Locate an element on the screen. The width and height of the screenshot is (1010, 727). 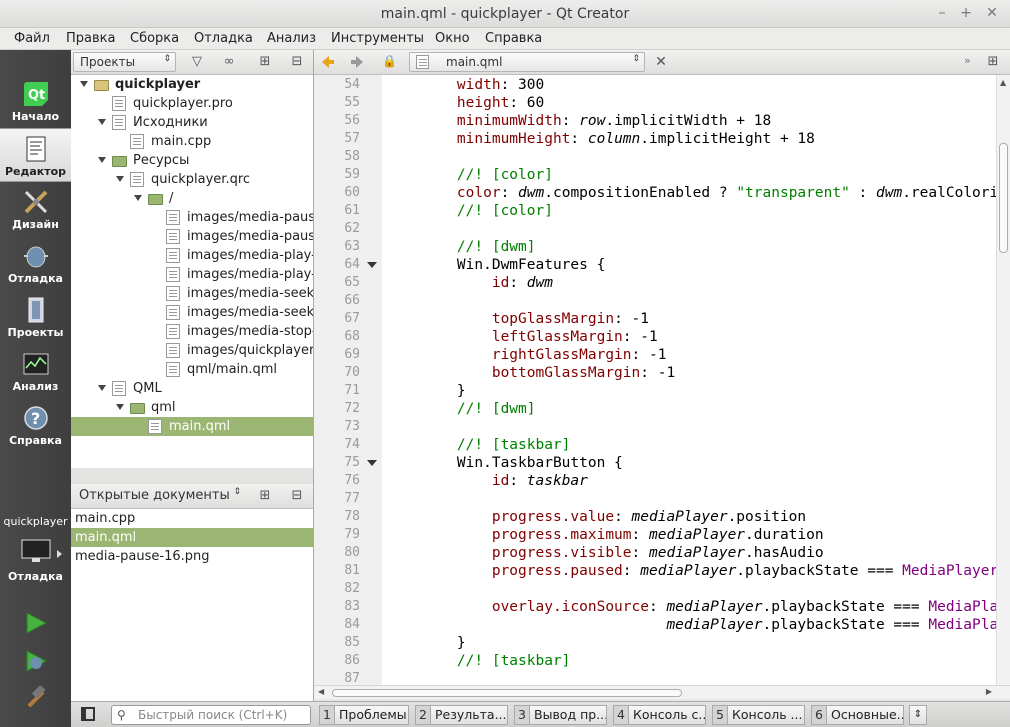
mode-projects: Проекты is located at coordinates (35, 317).